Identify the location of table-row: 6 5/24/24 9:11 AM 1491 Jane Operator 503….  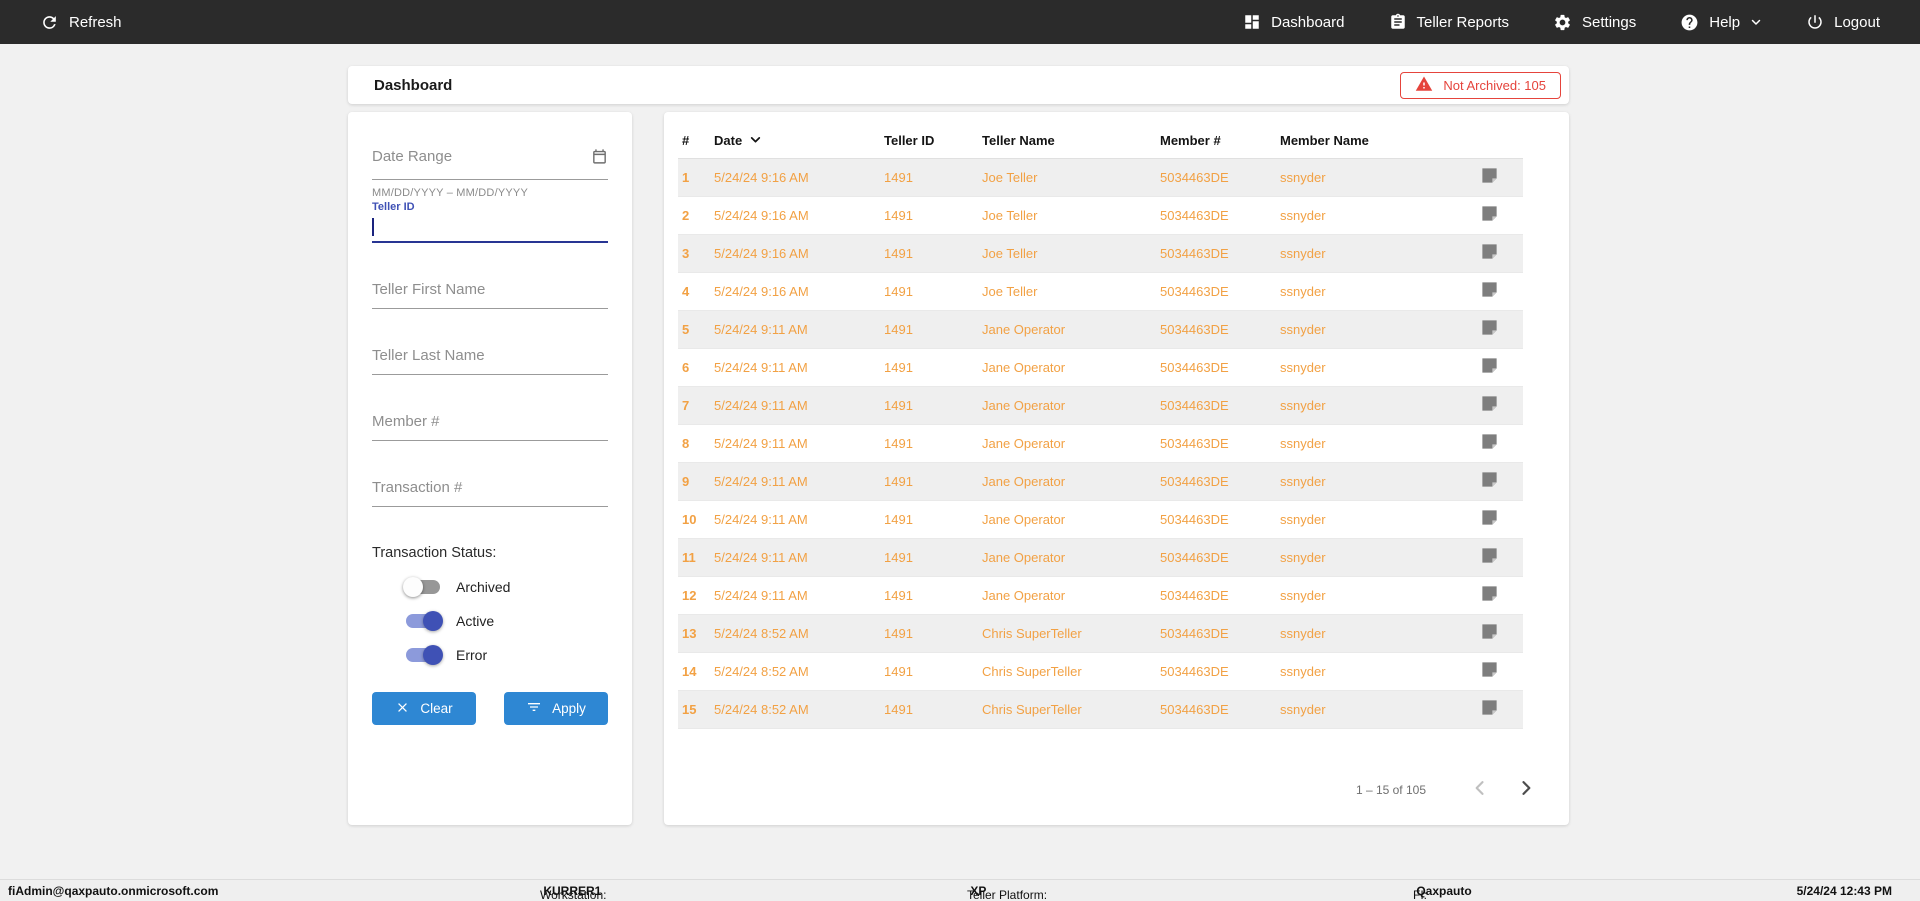
(1100, 367).